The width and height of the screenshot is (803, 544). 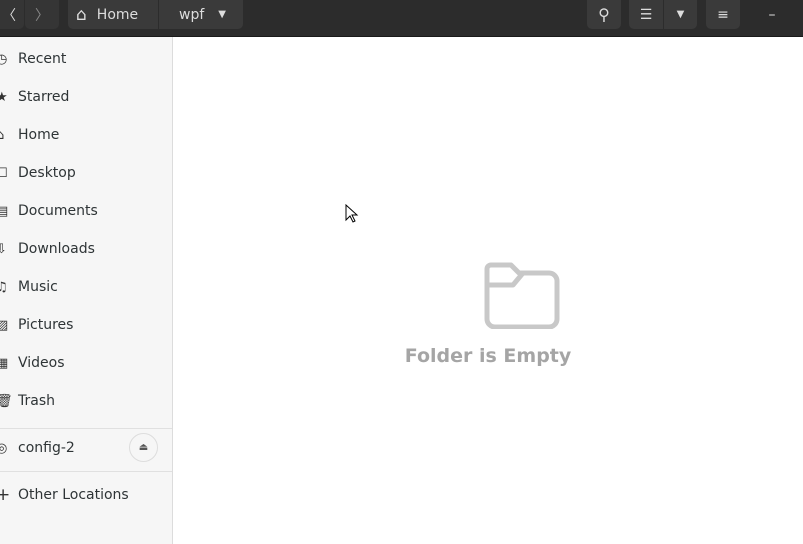 I want to click on music-icon: ♫, so click(x=4, y=287).